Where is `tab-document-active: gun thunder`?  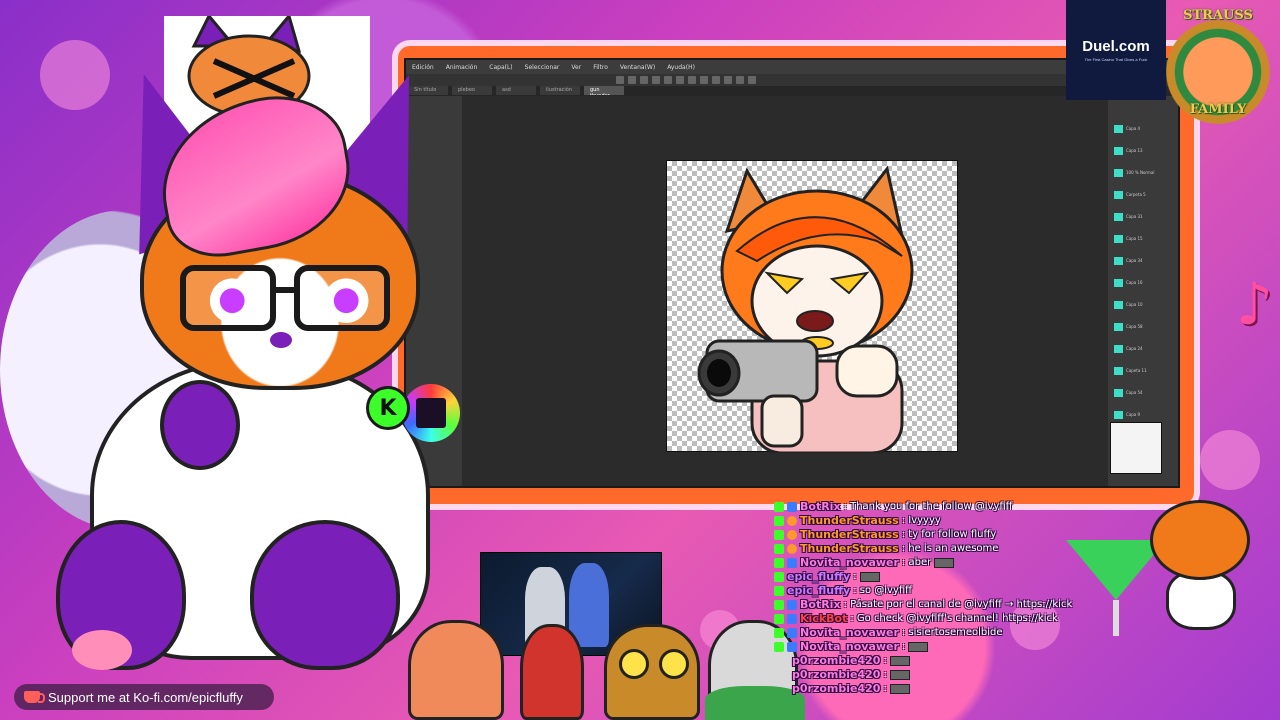
tab-document-active: gun thunder is located at coordinates (604, 90).